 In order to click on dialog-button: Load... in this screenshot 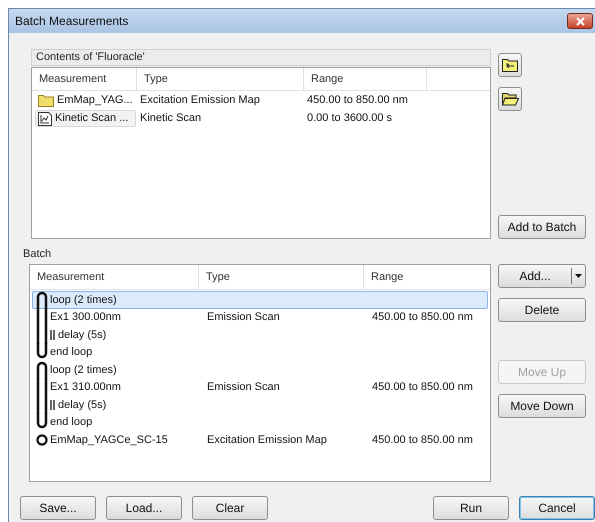, I will do `click(144, 508)`.